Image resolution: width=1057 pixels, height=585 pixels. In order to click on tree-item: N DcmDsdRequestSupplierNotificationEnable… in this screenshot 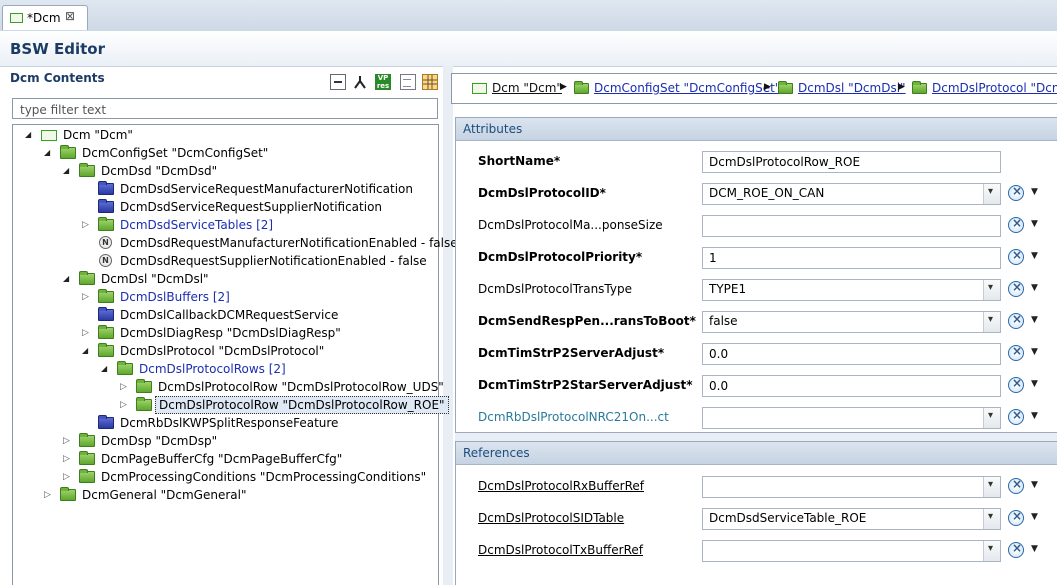, I will do `click(272, 261)`.